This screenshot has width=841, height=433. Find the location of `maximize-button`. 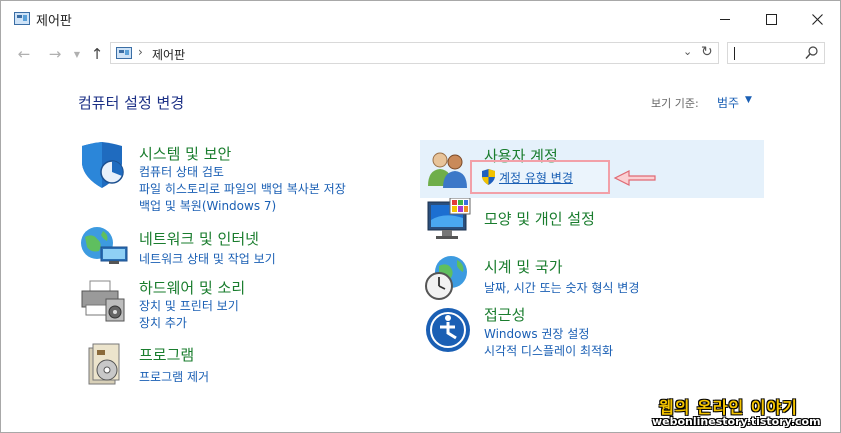

maximize-button is located at coordinates (771, 19).